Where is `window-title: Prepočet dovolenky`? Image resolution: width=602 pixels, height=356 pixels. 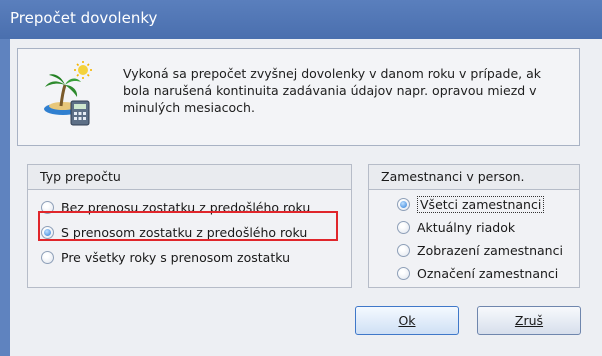 window-title: Prepočet dovolenky is located at coordinates (84, 18).